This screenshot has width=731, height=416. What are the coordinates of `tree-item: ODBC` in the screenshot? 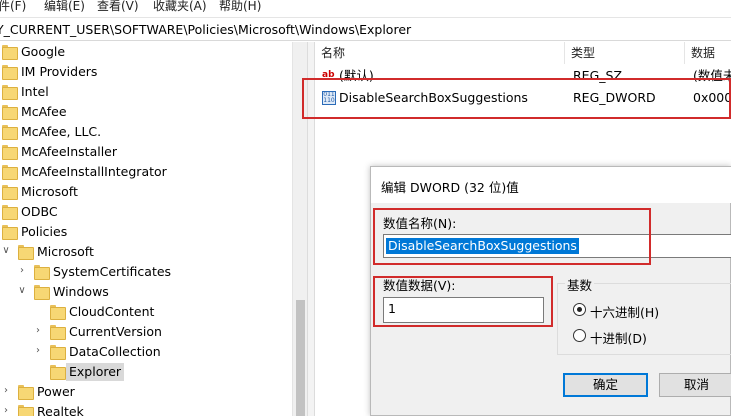 It's located at (146, 212).